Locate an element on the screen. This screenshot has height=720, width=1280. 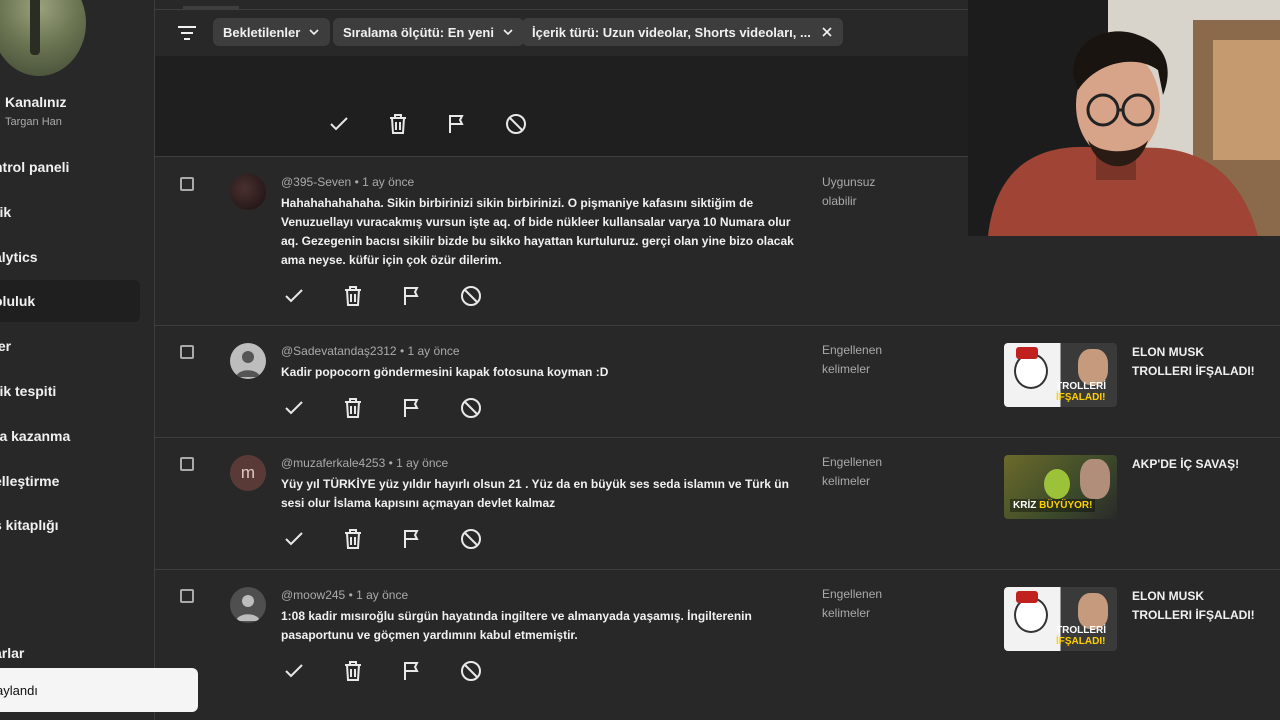
chevron-down-icon is located at coordinates (314, 32).